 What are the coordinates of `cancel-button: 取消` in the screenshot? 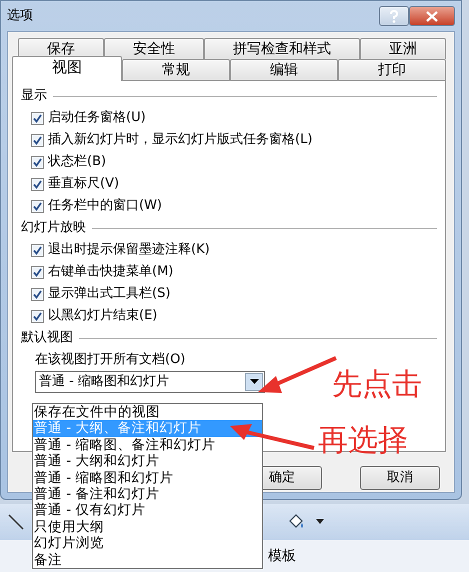 It's located at (400, 478).